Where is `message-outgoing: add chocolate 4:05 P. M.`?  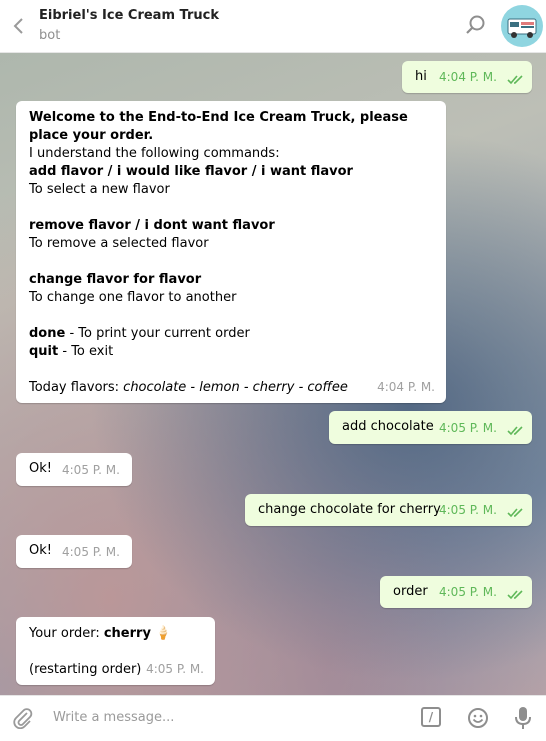 message-outgoing: add chocolate 4:05 P. M. is located at coordinates (430, 427).